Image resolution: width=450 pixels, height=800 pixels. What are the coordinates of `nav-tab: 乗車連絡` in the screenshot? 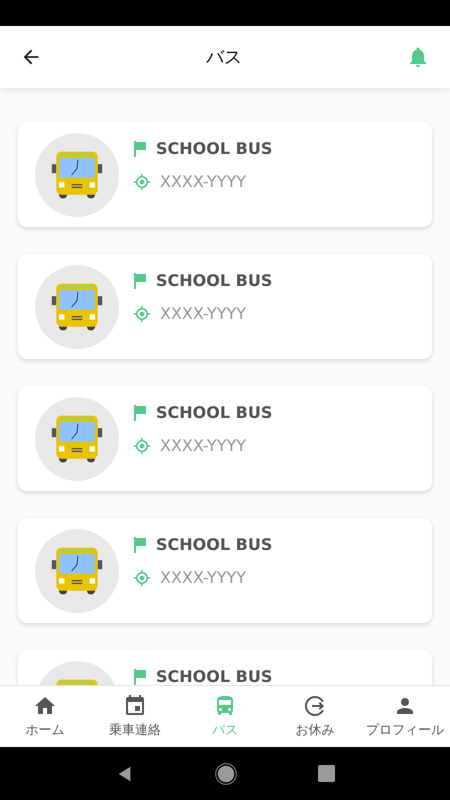 It's located at (135, 716).